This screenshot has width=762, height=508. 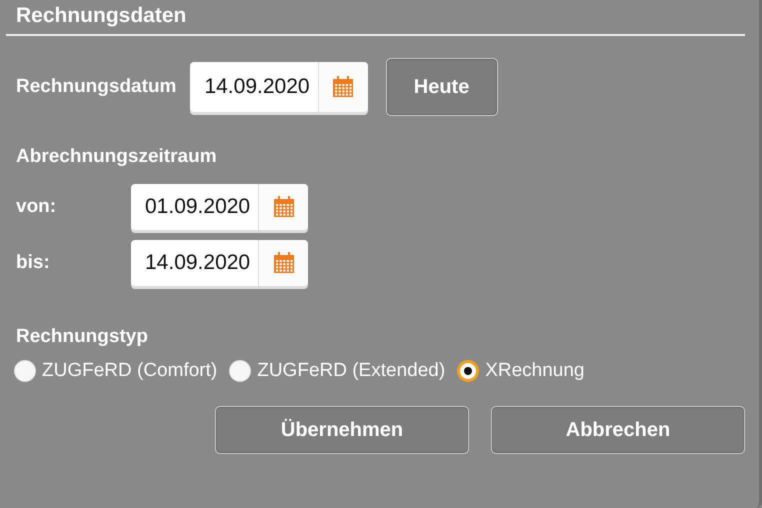 What do you see at coordinates (117, 157) in the screenshot?
I see `section-heading: Abrechnungszeitraum` at bounding box center [117, 157].